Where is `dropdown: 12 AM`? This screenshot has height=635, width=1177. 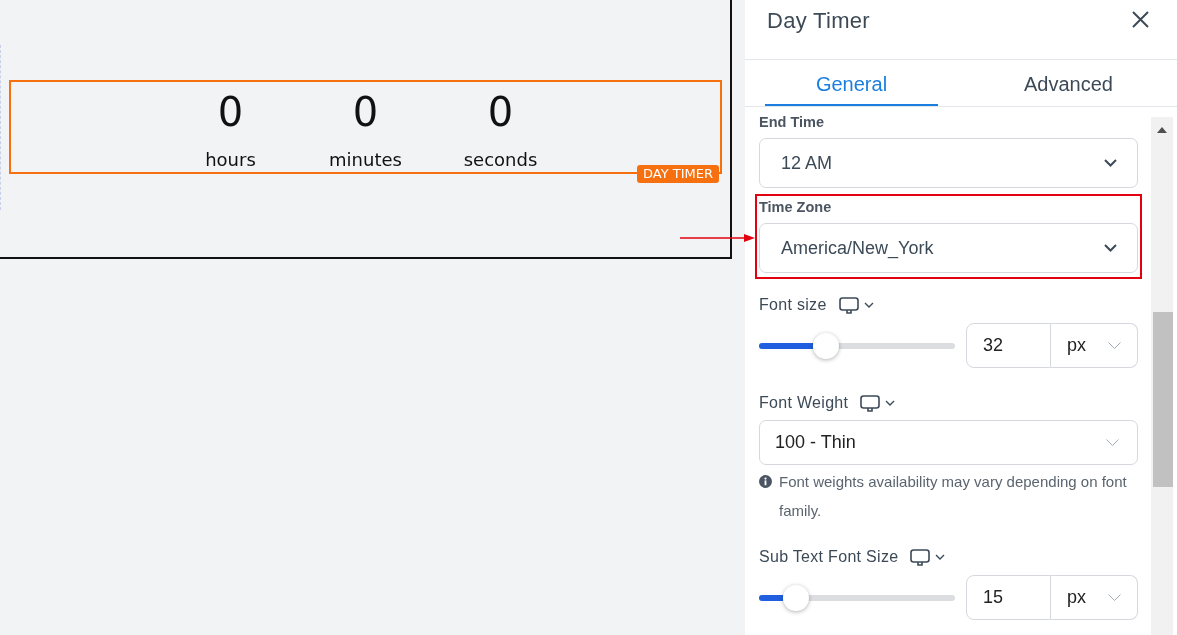 dropdown: 12 AM is located at coordinates (948, 163).